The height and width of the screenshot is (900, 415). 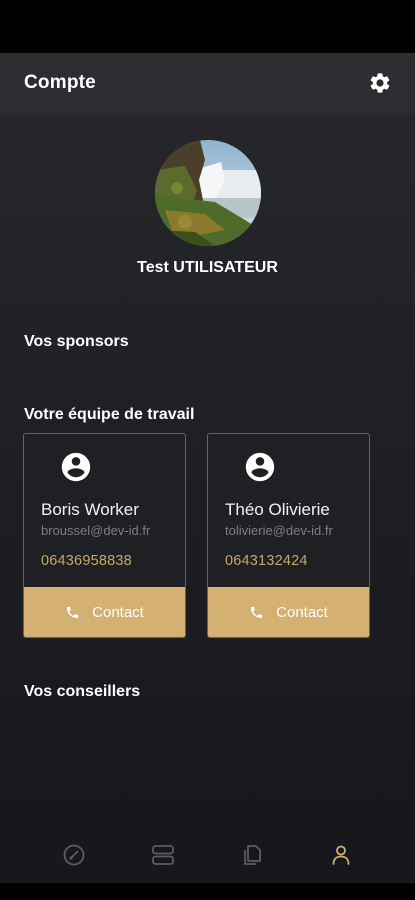 I want to click on nav-documents, so click(x=252, y=855).